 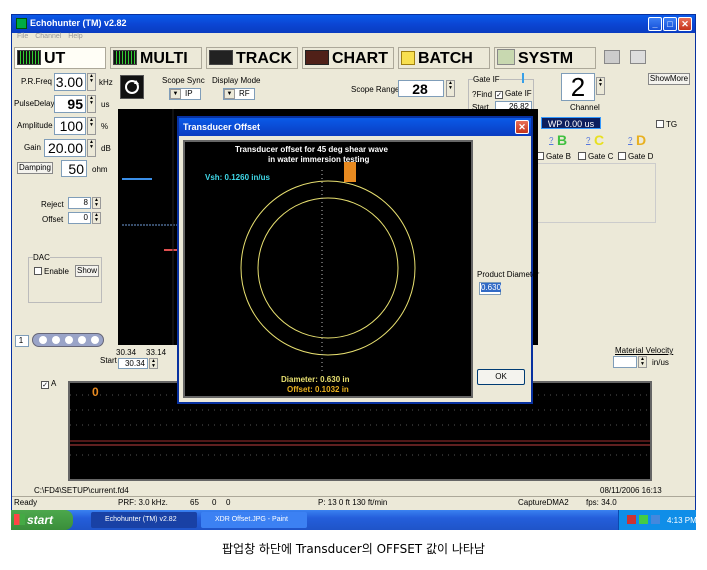 I want to click on gain-stepper: ▲ ▼, so click(x=91, y=148).